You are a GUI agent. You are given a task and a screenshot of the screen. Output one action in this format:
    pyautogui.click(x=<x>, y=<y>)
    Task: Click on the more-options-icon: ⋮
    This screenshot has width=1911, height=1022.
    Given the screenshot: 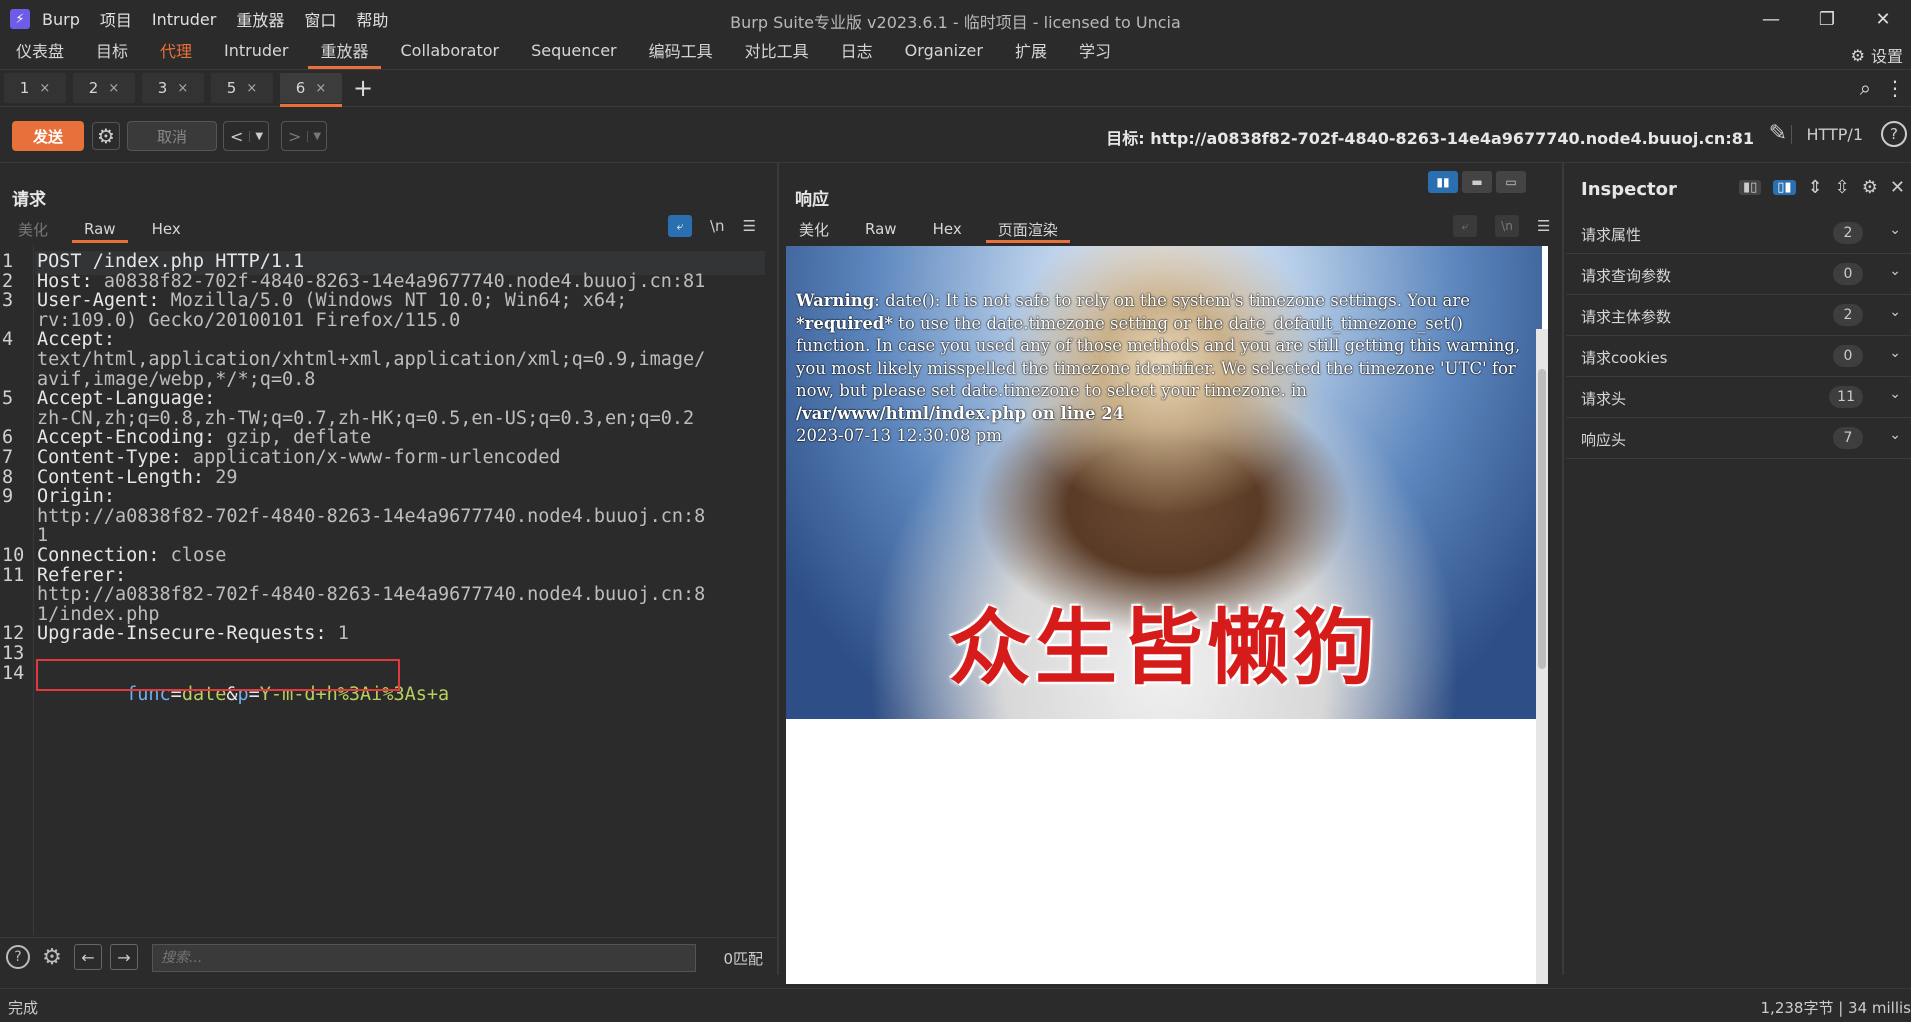 What is the action you would take?
    pyautogui.click(x=1895, y=88)
    